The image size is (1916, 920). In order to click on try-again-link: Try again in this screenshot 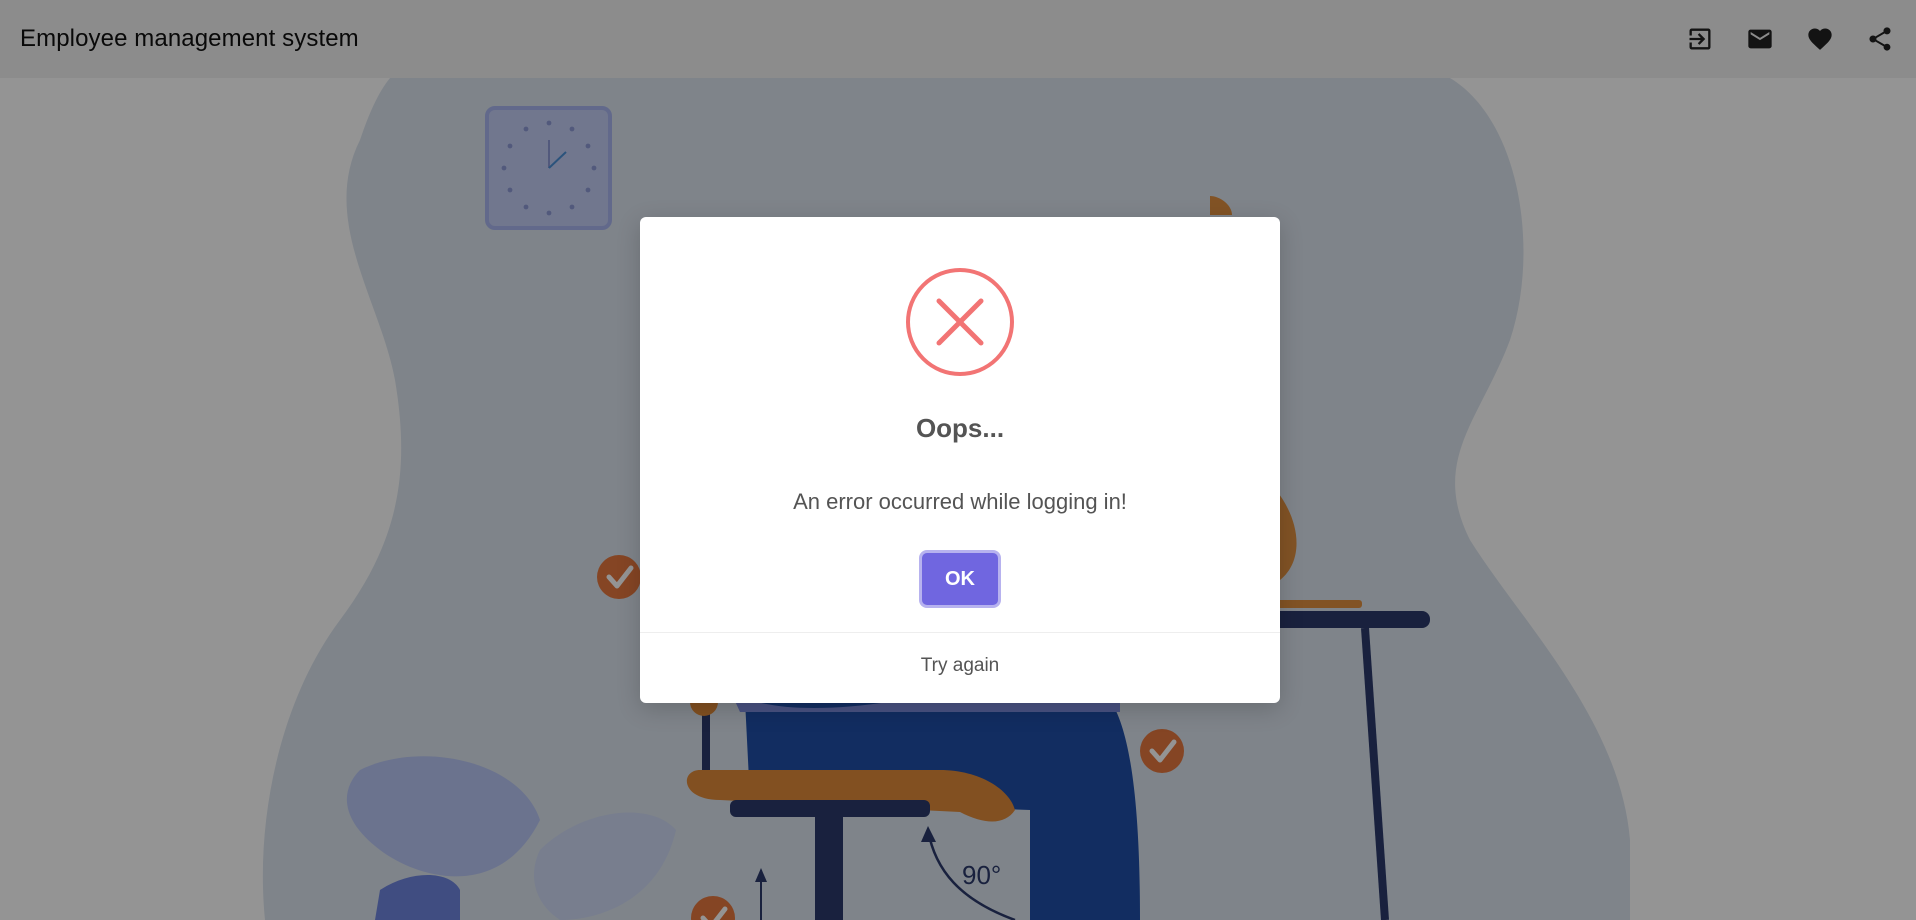, I will do `click(960, 666)`.